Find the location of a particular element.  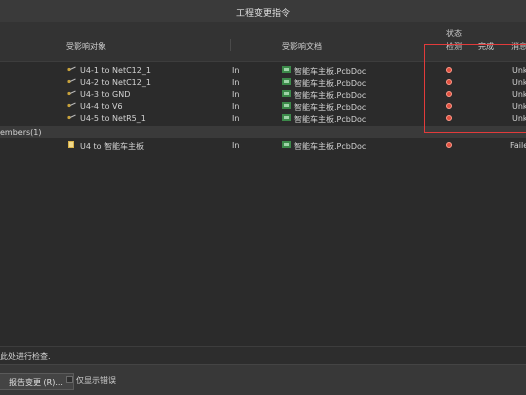

table-row: U4-1 to NetC12_1 In 智能车主板.PcbDoc Unk is located at coordinates (263, 70).